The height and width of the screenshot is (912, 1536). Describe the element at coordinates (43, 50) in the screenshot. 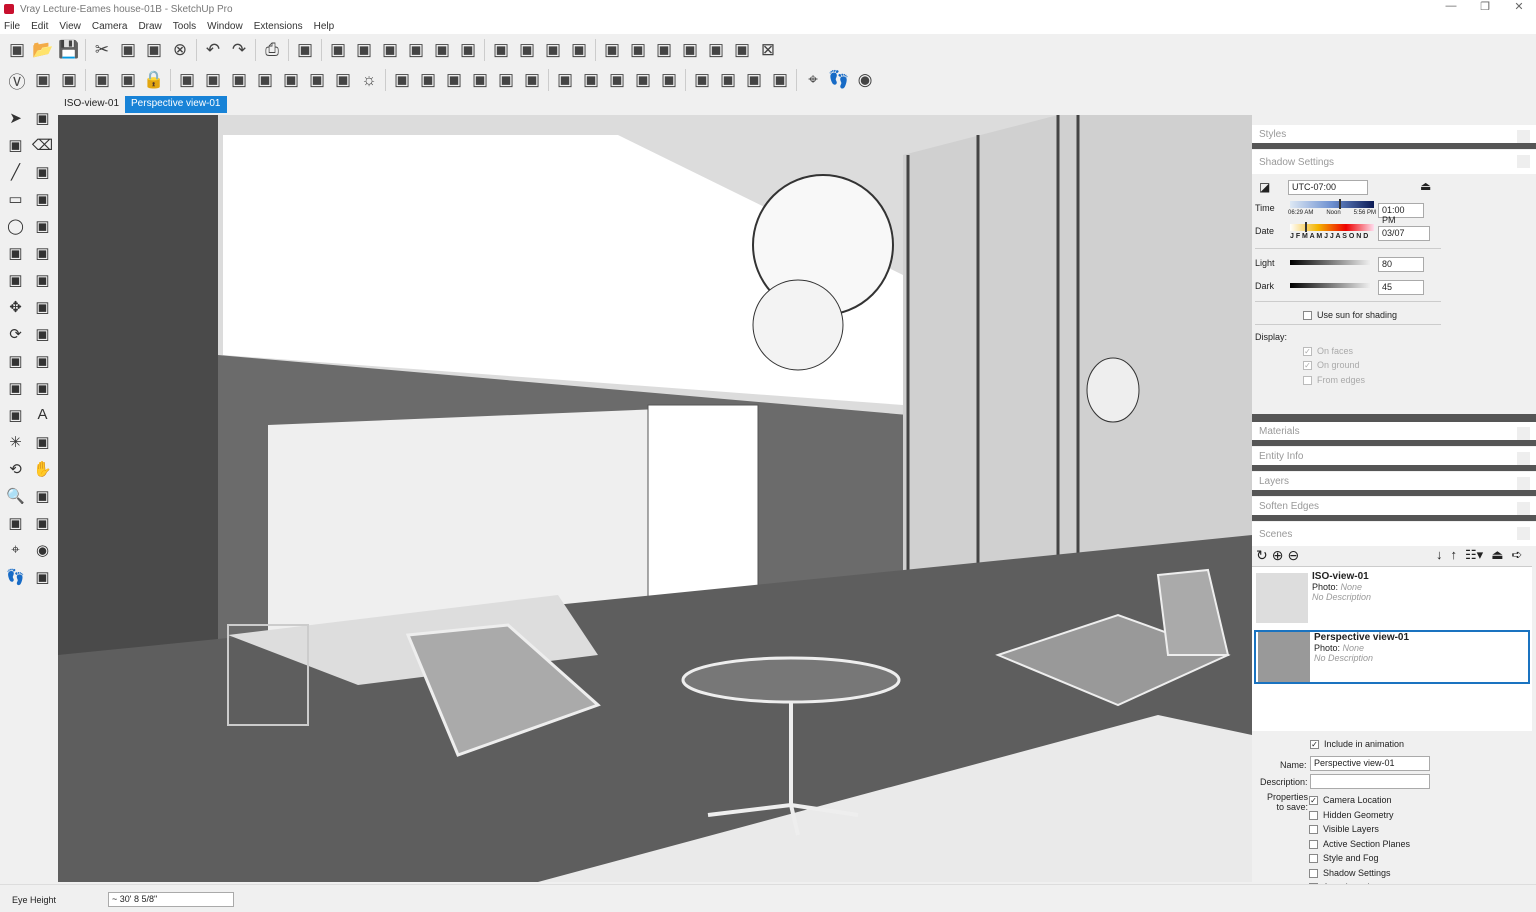

I see `open-icon: 📂` at that location.